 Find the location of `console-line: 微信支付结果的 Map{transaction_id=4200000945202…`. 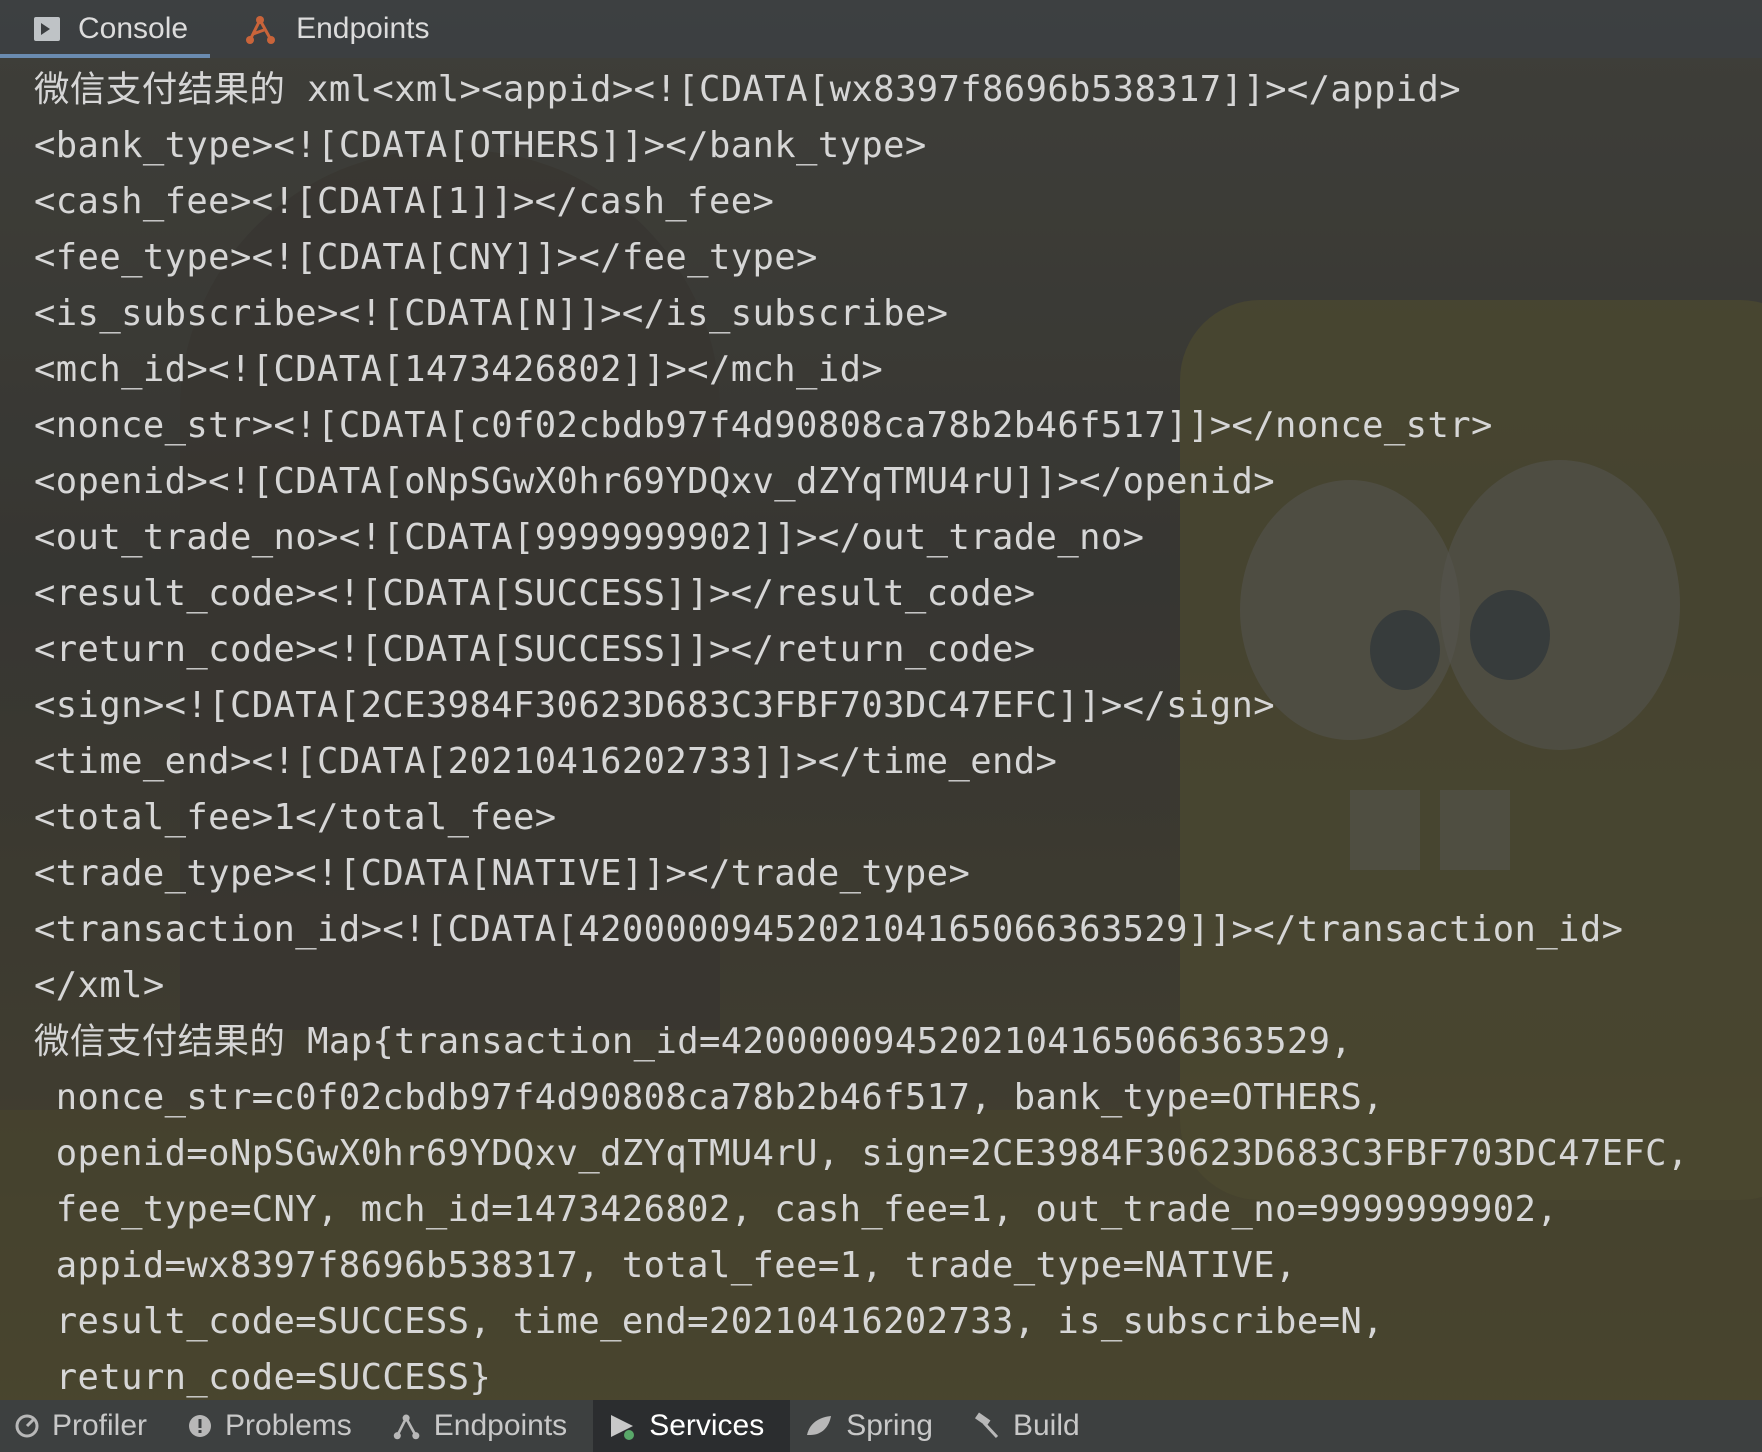

console-line: 微信支付结果的 Map{transaction_id=4200000945202… is located at coordinates (693, 1041).